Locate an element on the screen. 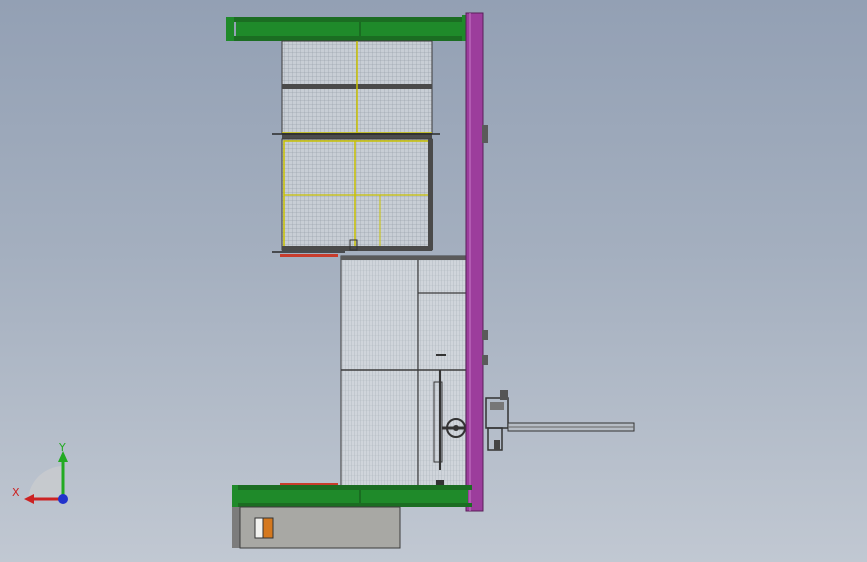  bottom-beam is located at coordinates (352, 496).